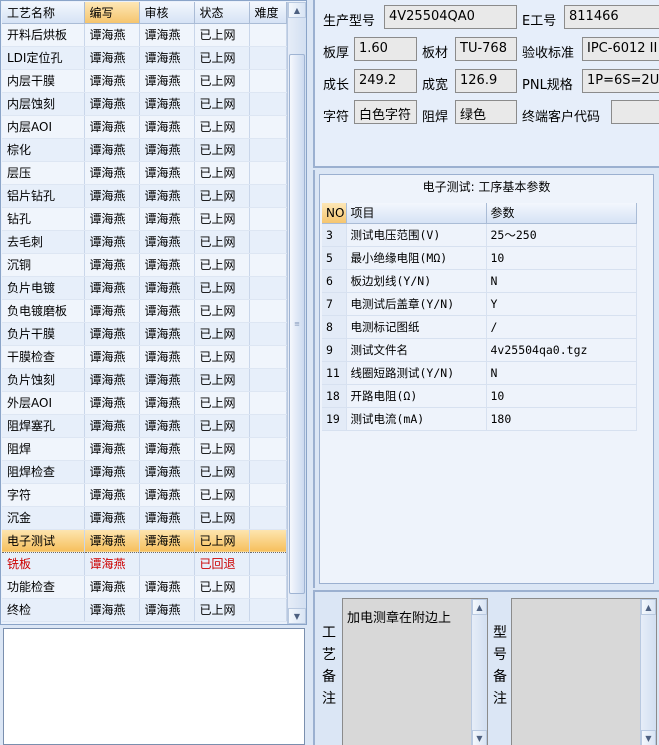 This screenshot has width=659, height=745. What do you see at coordinates (479, 258) in the screenshot?
I see `param-row: 5 最小绝缘电阻(MΩ) 10` at bounding box center [479, 258].